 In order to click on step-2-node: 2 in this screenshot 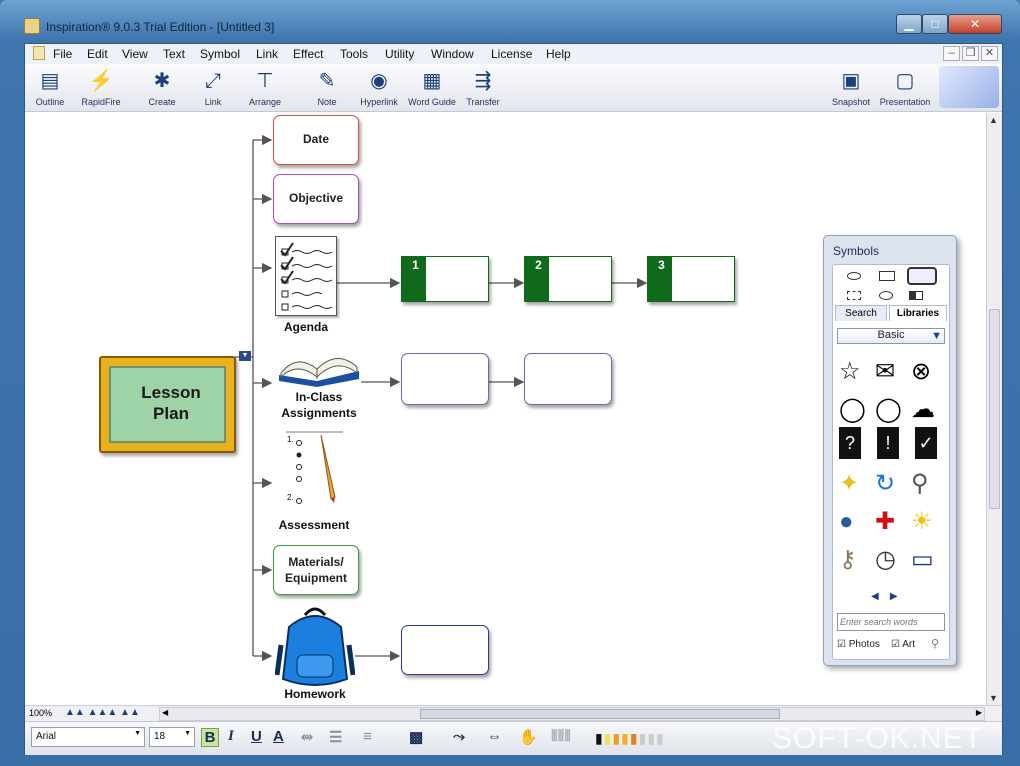, I will do `click(568, 279)`.